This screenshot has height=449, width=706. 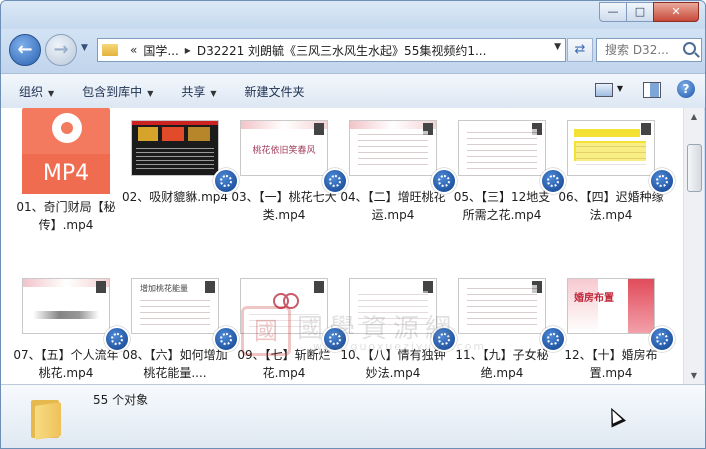 What do you see at coordinates (693, 246) in the screenshot?
I see `vertical-scrollbar: ▲ ▼` at bounding box center [693, 246].